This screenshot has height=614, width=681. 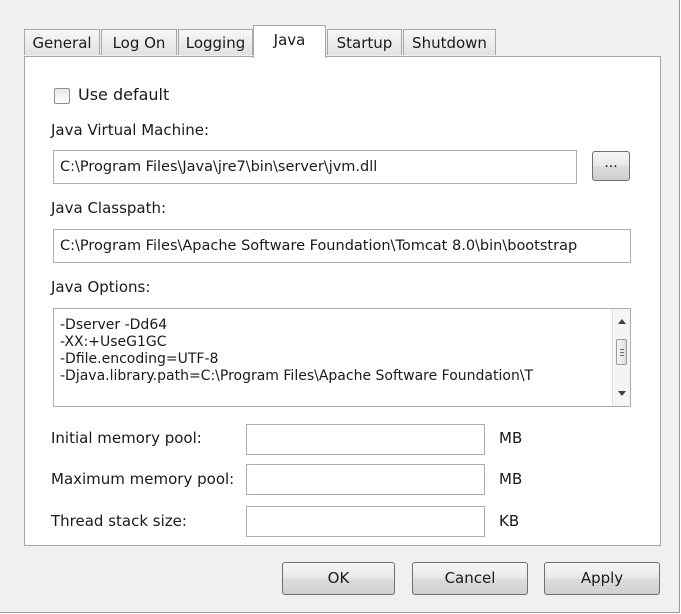 I want to click on java-option-line: -Dfile.encoding=UTF-8, so click(x=139, y=359).